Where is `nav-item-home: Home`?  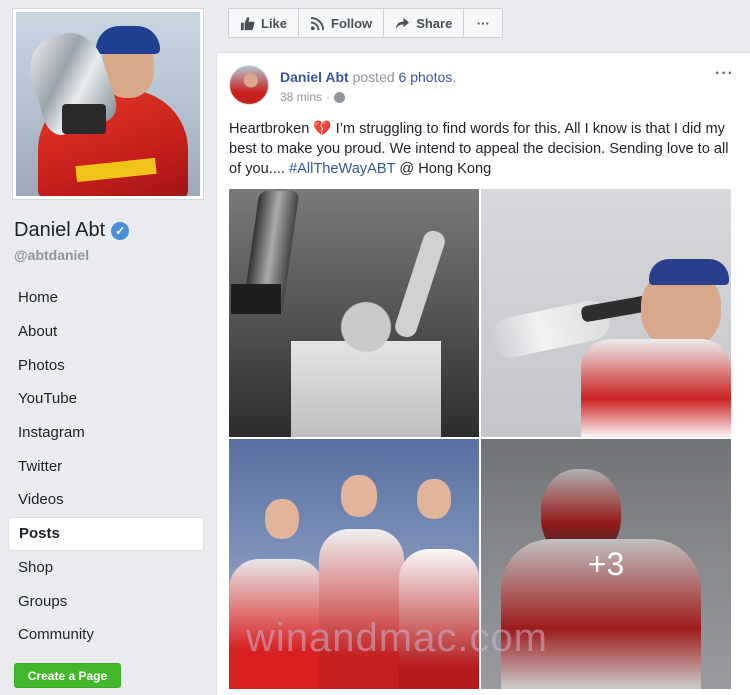 nav-item-home: Home is located at coordinates (106, 298).